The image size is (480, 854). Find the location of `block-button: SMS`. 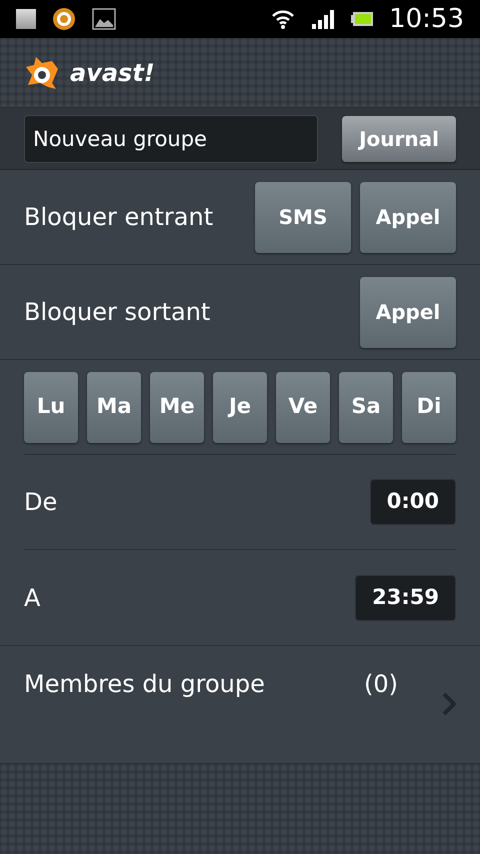

block-button: SMS is located at coordinates (303, 217).